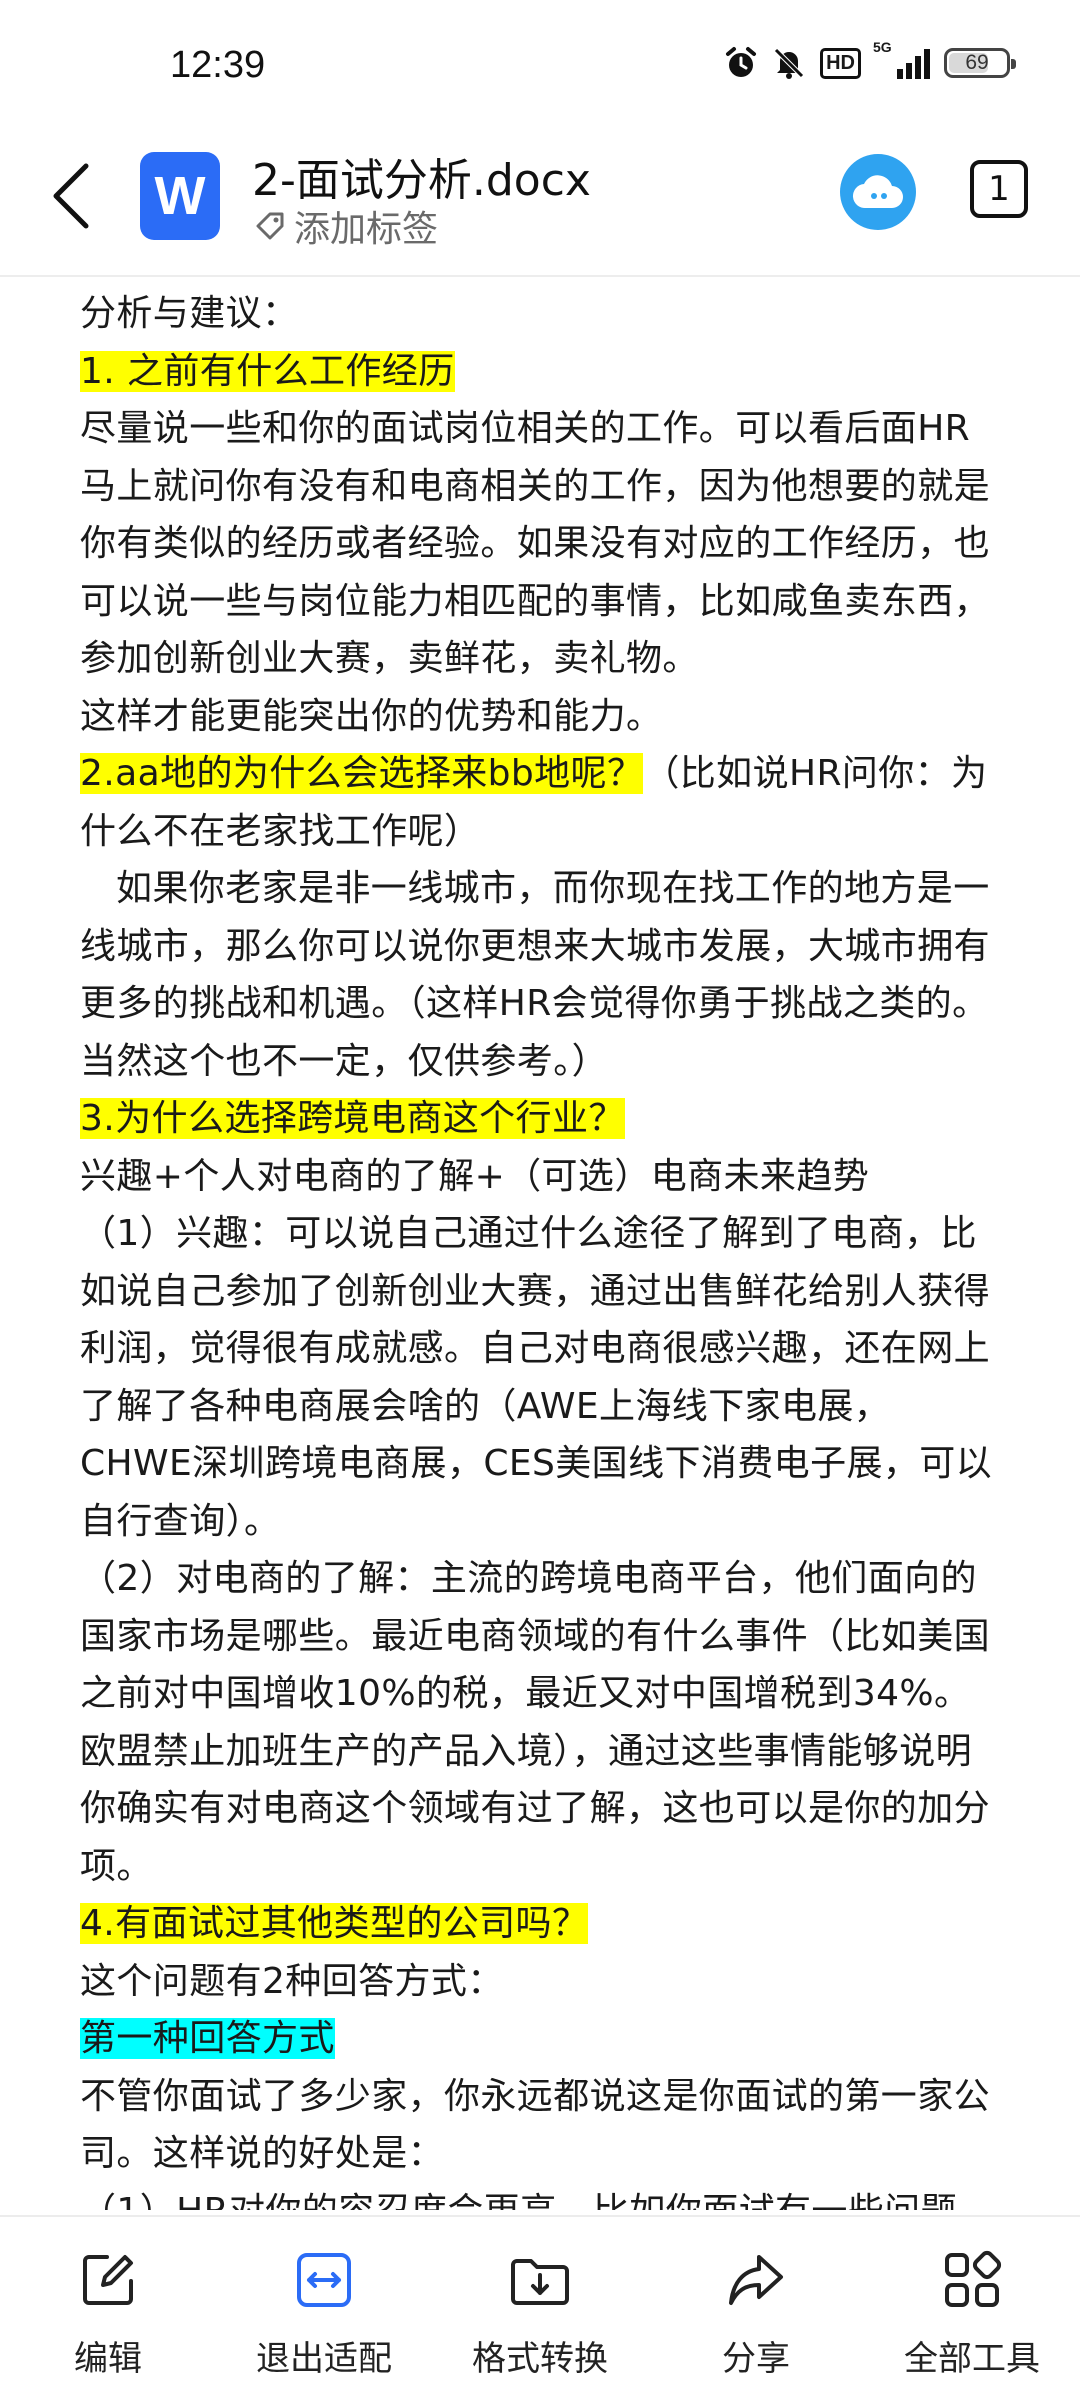 This screenshot has width=1080, height=2402. Describe the element at coordinates (421, 180) in the screenshot. I see `file-name: 2-面试分析.docx` at that location.